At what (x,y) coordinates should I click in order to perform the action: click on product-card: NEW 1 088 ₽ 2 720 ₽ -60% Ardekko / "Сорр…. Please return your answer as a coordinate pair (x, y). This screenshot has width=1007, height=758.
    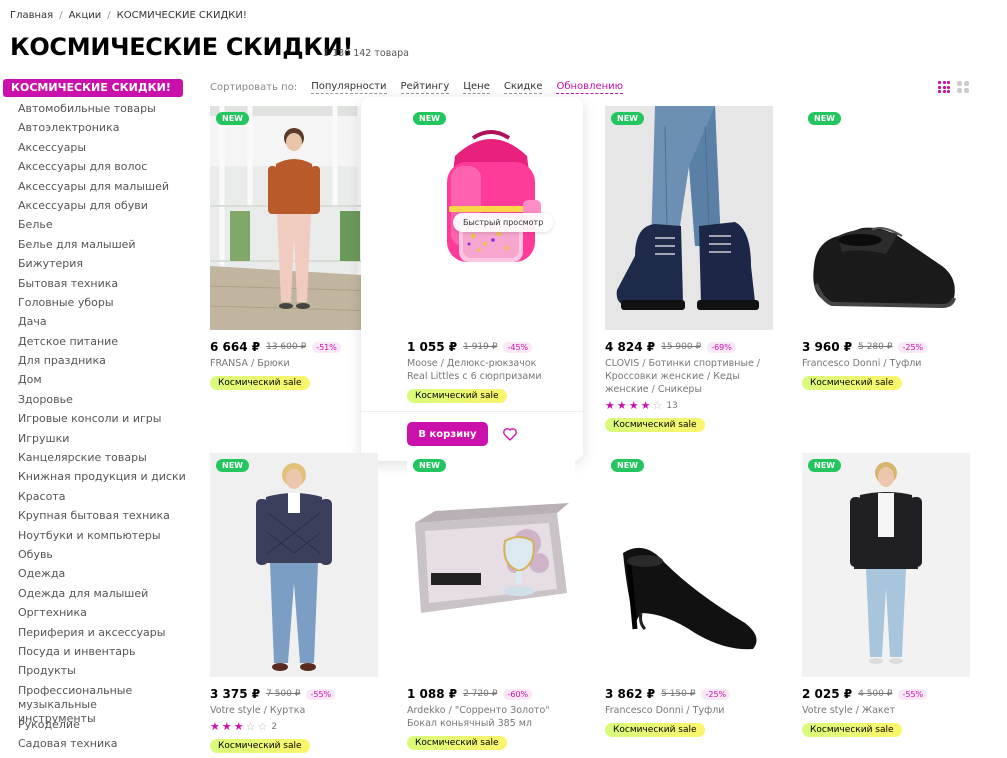
    Looking at the image, I should click on (491, 601).